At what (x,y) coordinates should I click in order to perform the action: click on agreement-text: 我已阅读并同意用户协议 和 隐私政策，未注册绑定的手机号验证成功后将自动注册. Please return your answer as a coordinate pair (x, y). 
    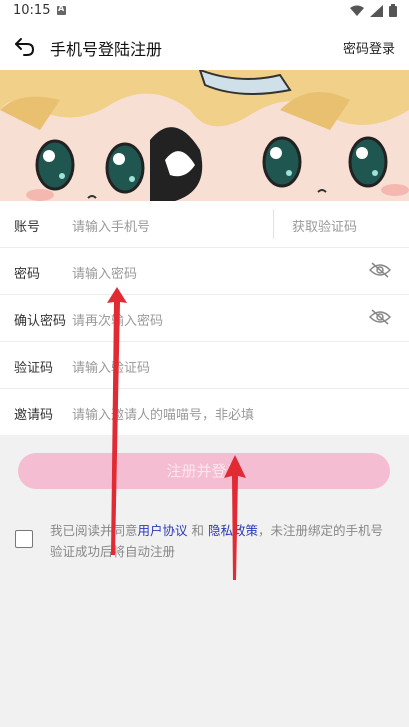
    Looking at the image, I should click on (222, 541).